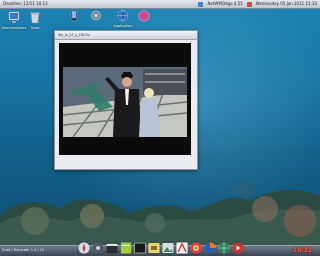 The image size is (320, 256). I want to click on cube-icon, so click(144, 15).